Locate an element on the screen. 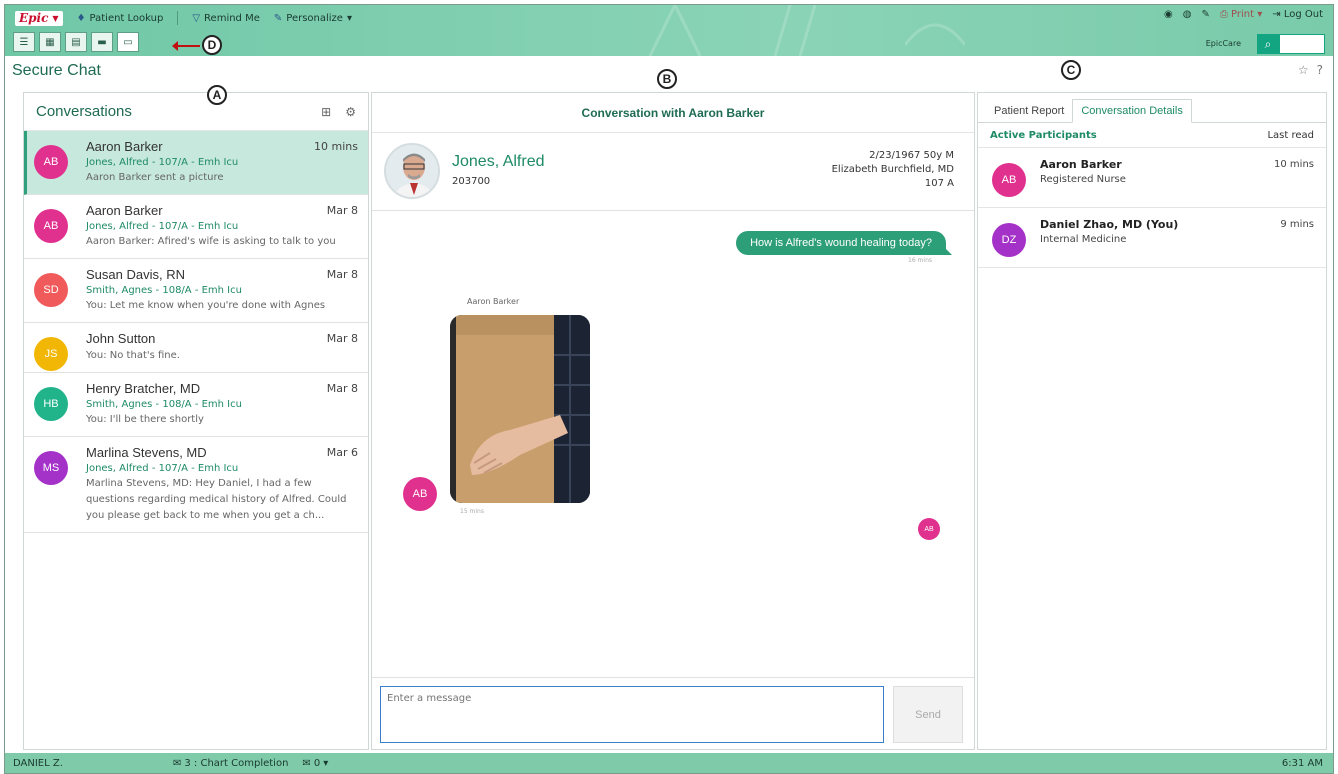 The height and width of the screenshot is (774, 1338). callout-a: A is located at coordinates (217, 95).